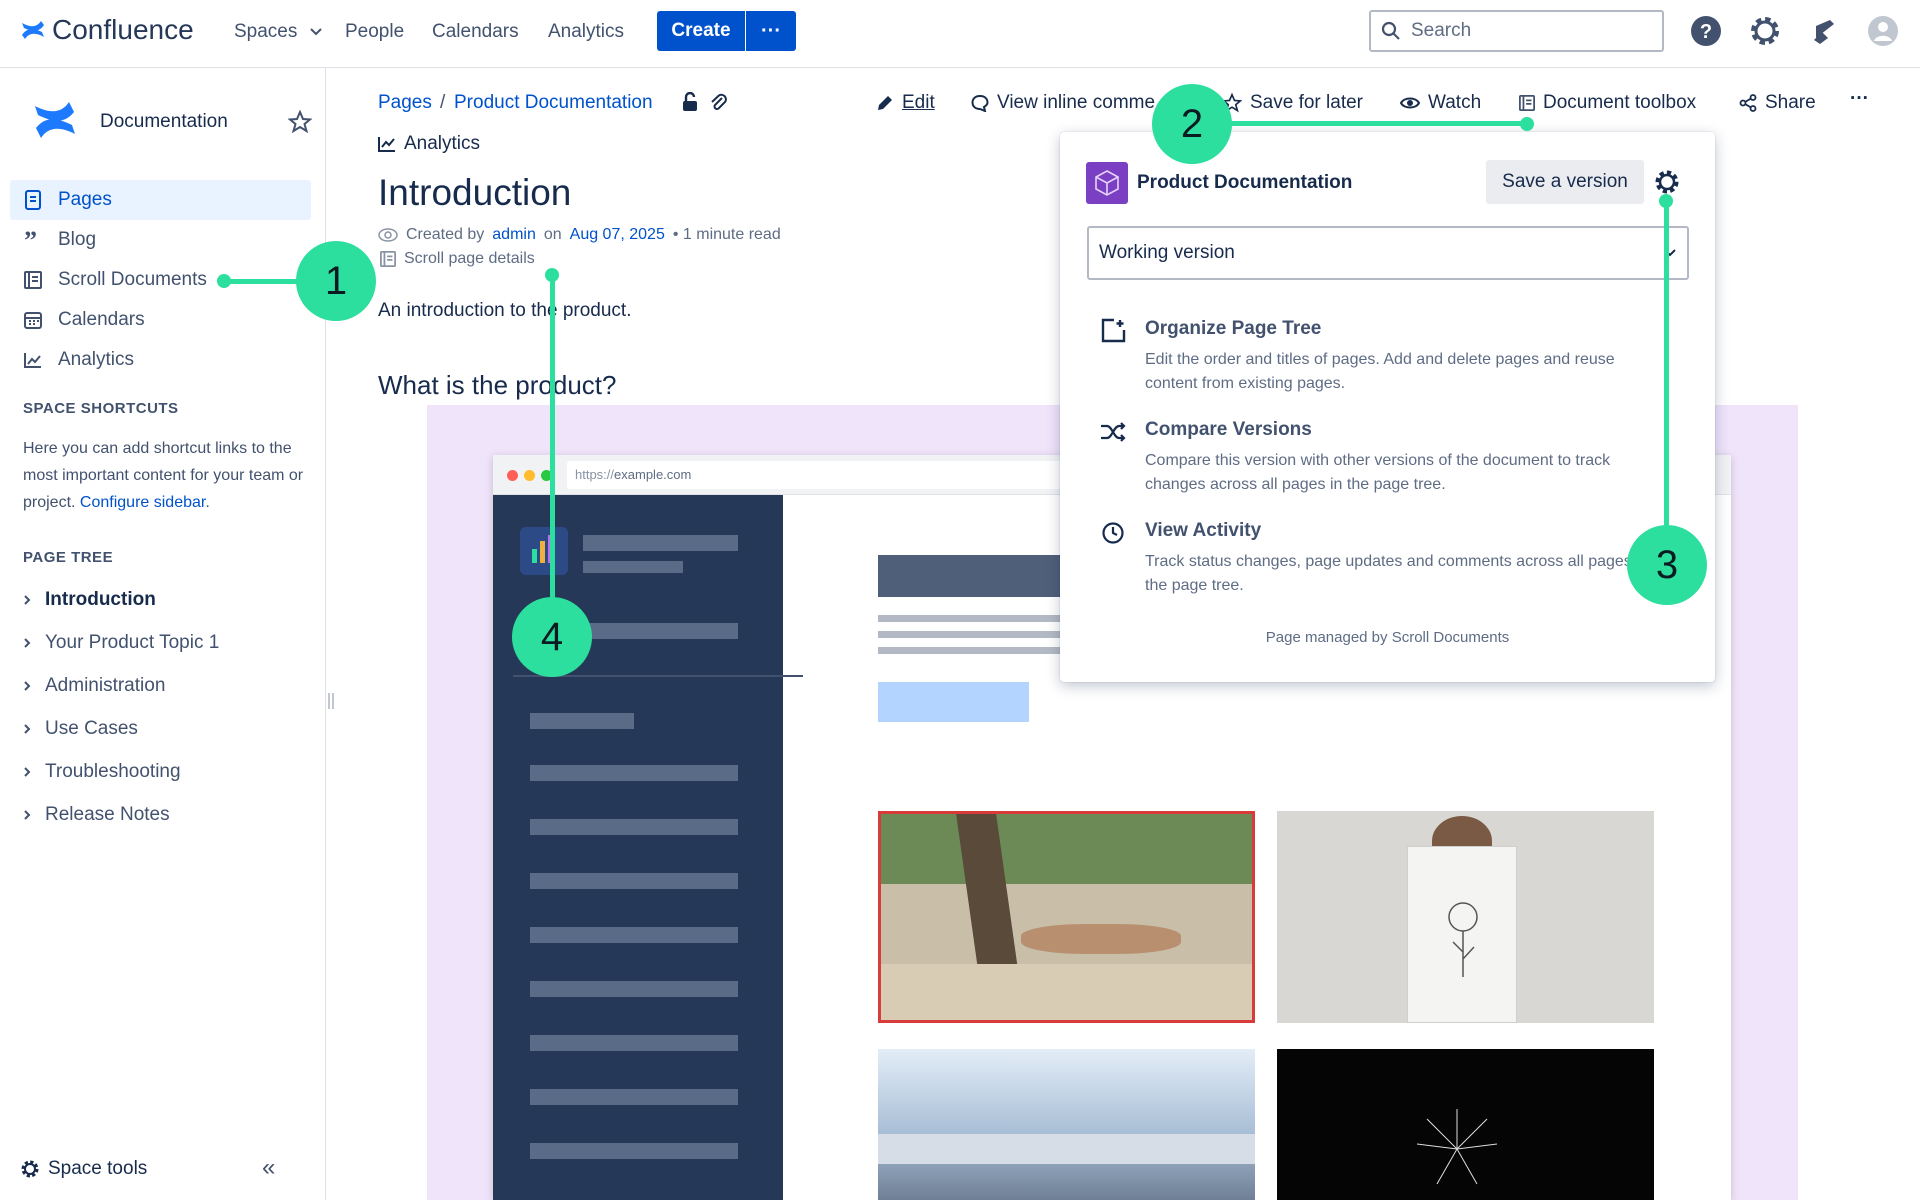  Describe the element at coordinates (718, 102) in the screenshot. I see `attachment-icon` at that location.